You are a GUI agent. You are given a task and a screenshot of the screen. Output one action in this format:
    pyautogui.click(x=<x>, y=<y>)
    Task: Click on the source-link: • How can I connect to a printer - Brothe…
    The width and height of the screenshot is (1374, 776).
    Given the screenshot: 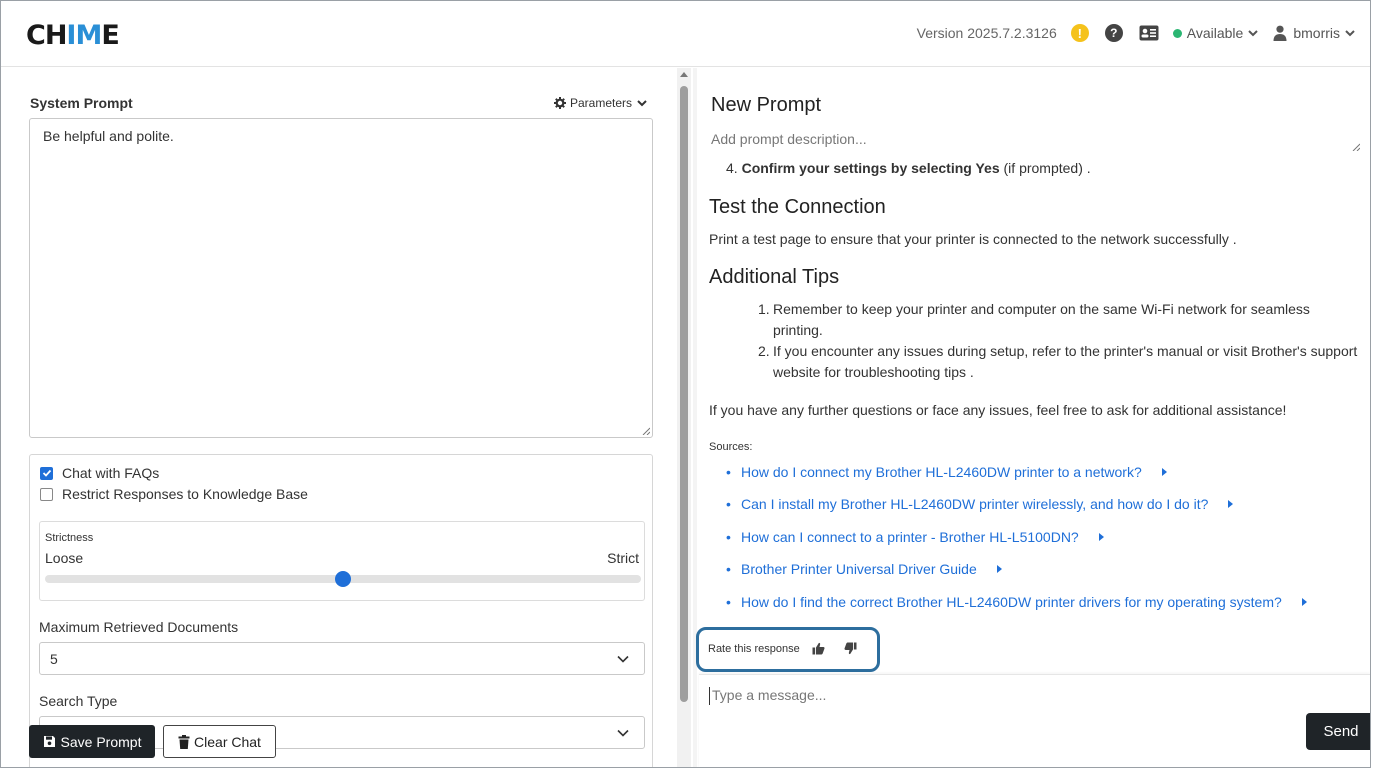 What is the action you would take?
    pyautogui.click(x=915, y=537)
    